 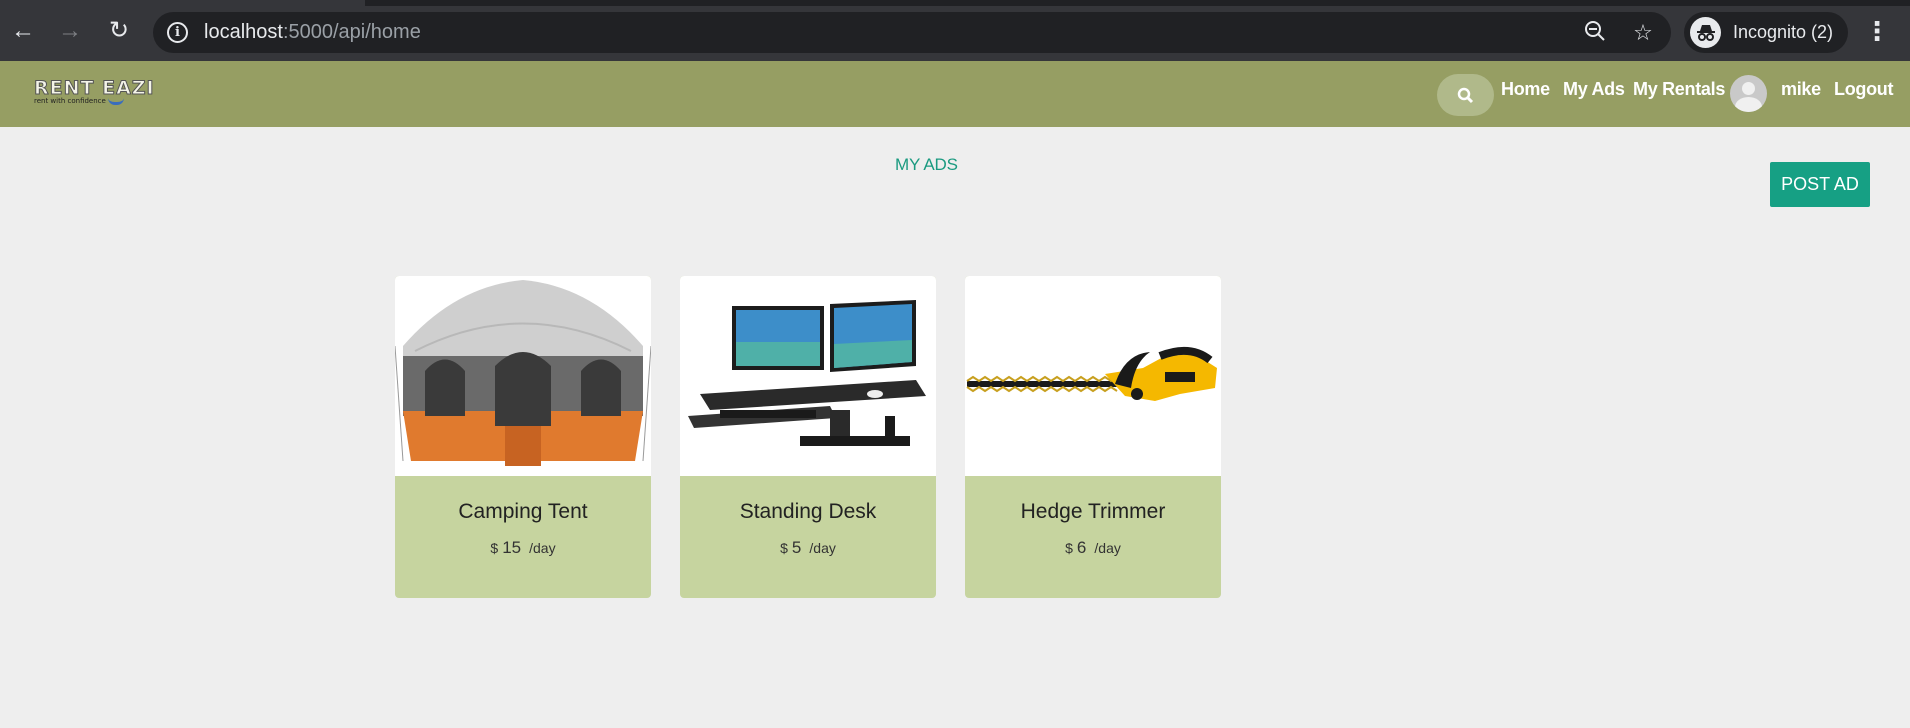 I want to click on post-ad-button: POST AD, so click(x=1820, y=184).